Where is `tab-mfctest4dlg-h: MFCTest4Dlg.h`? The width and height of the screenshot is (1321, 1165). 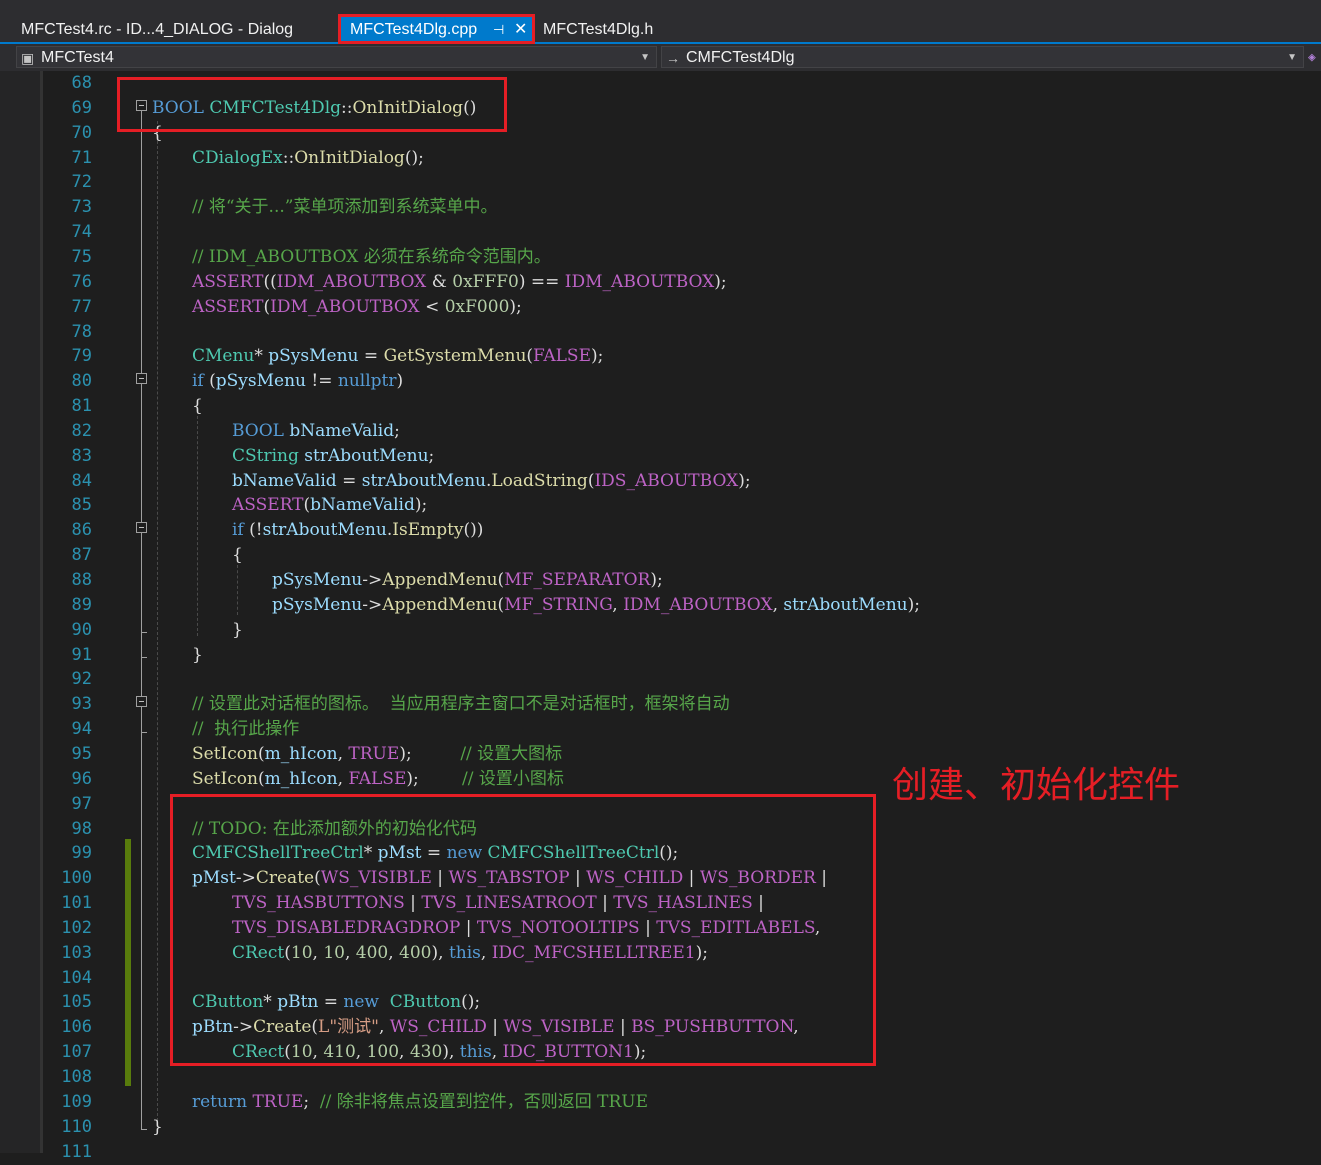 tab-mfctest4dlg-h: MFCTest4Dlg.h is located at coordinates (598, 30).